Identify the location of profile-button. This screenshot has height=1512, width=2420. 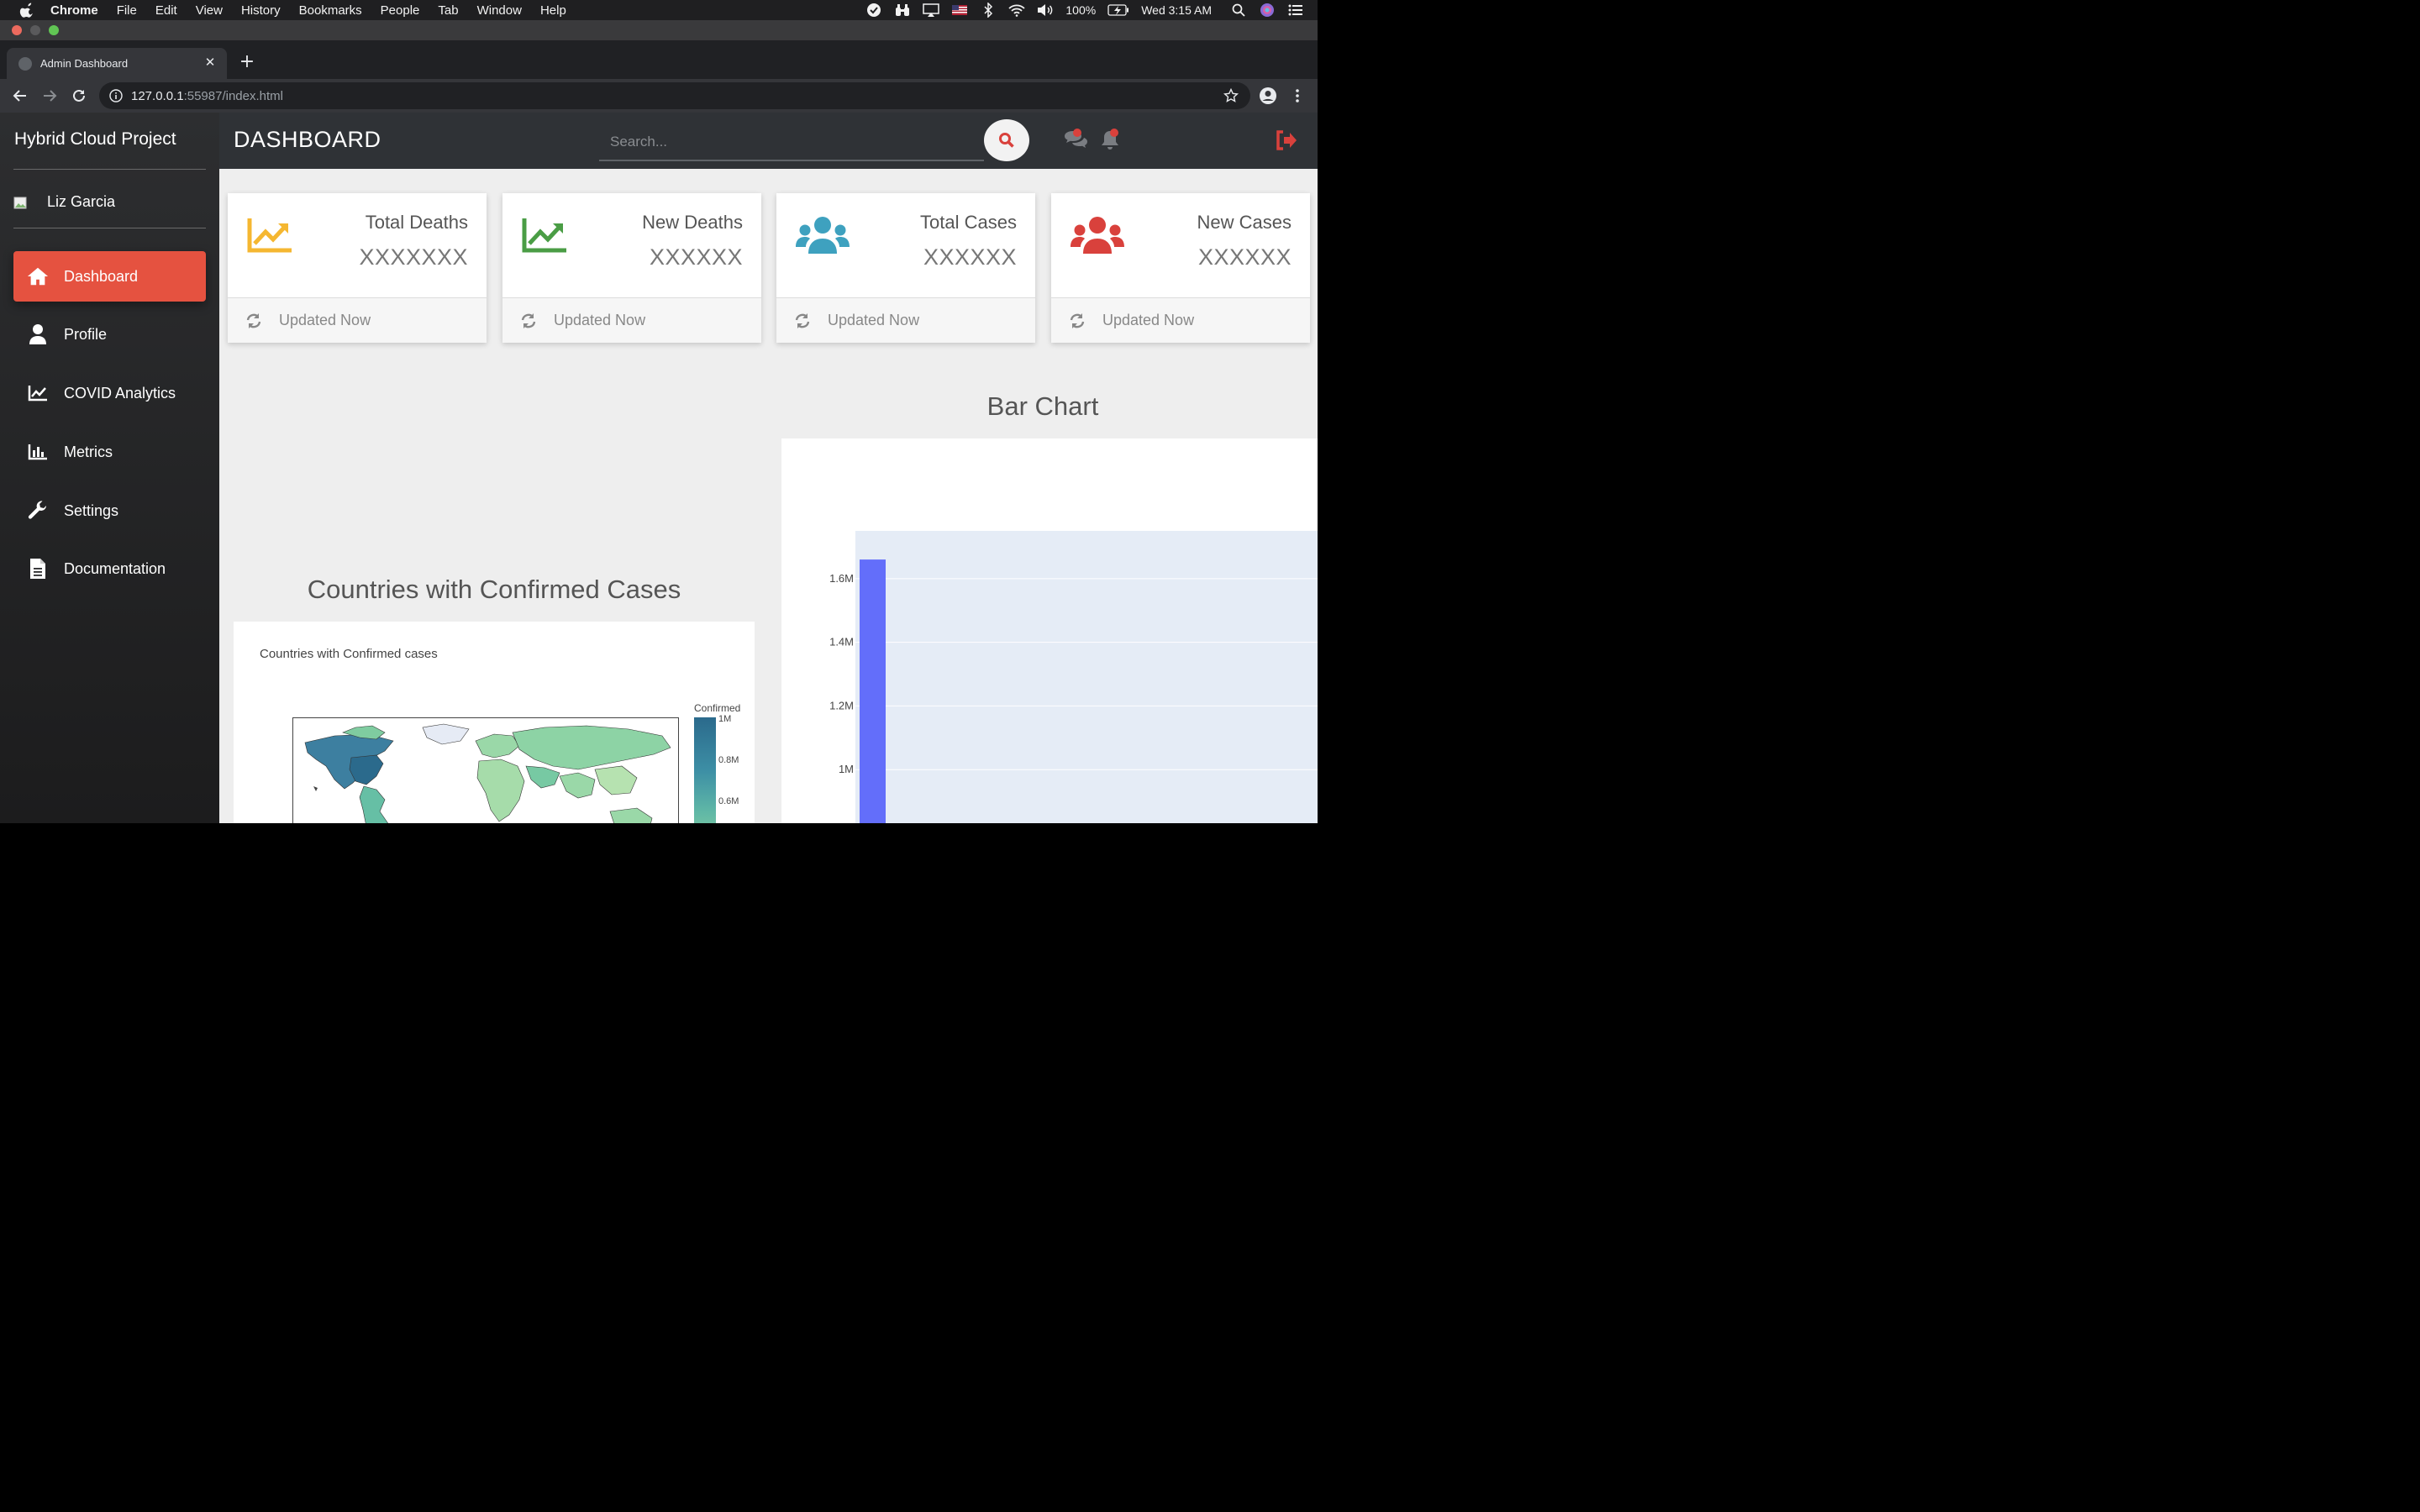
(1268, 96).